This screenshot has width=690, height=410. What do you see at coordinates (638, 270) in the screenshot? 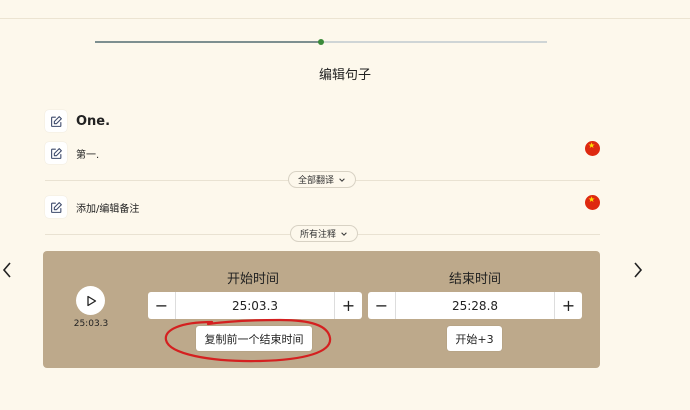
I see `chevron-right-icon` at bounding box center [638, 270].